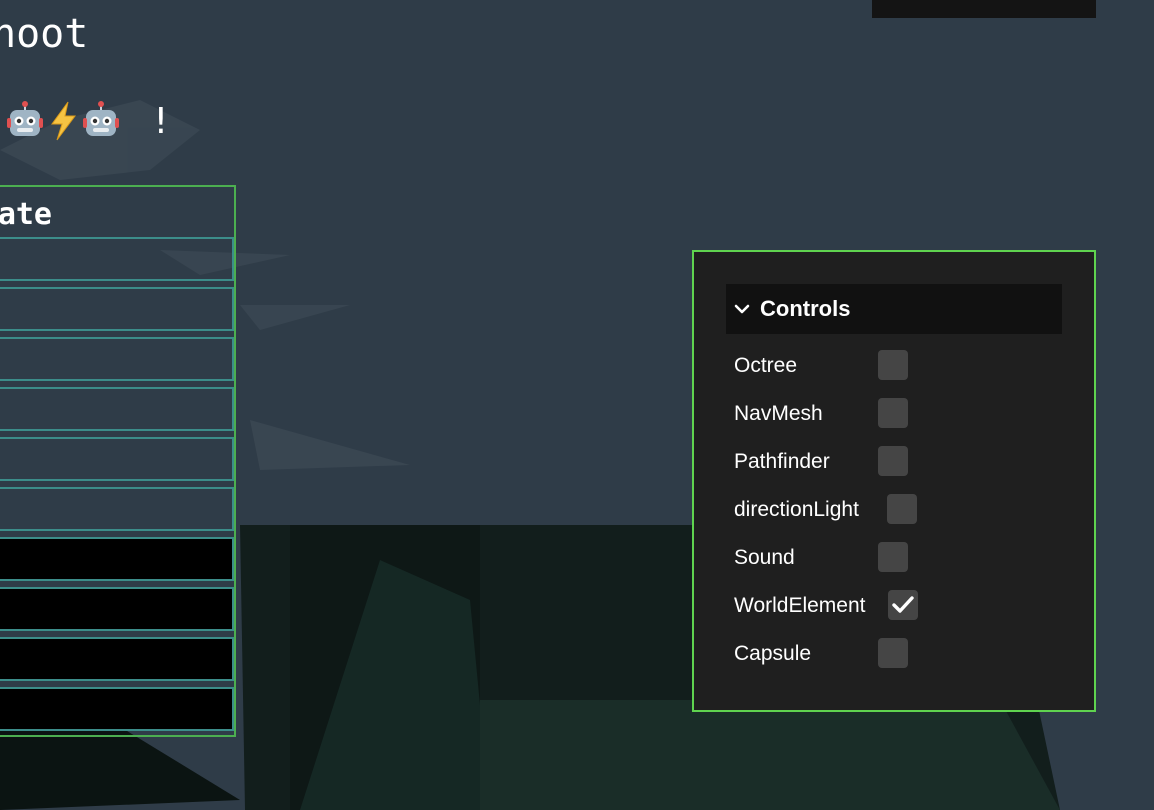 Image resolution: width=1154 pixels, height=810 pixels. What do you see at coordinates (778, 414) in the screenshot?
I see `control-label: NavMesh` at bounding box center [778, 414].